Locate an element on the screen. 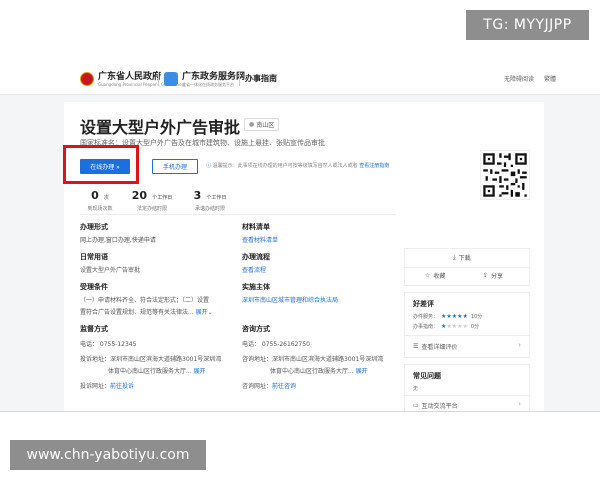  supervision-address-2: 体育中心南山区行政服务大厅... 展开 is located at coordinates (150, 370).